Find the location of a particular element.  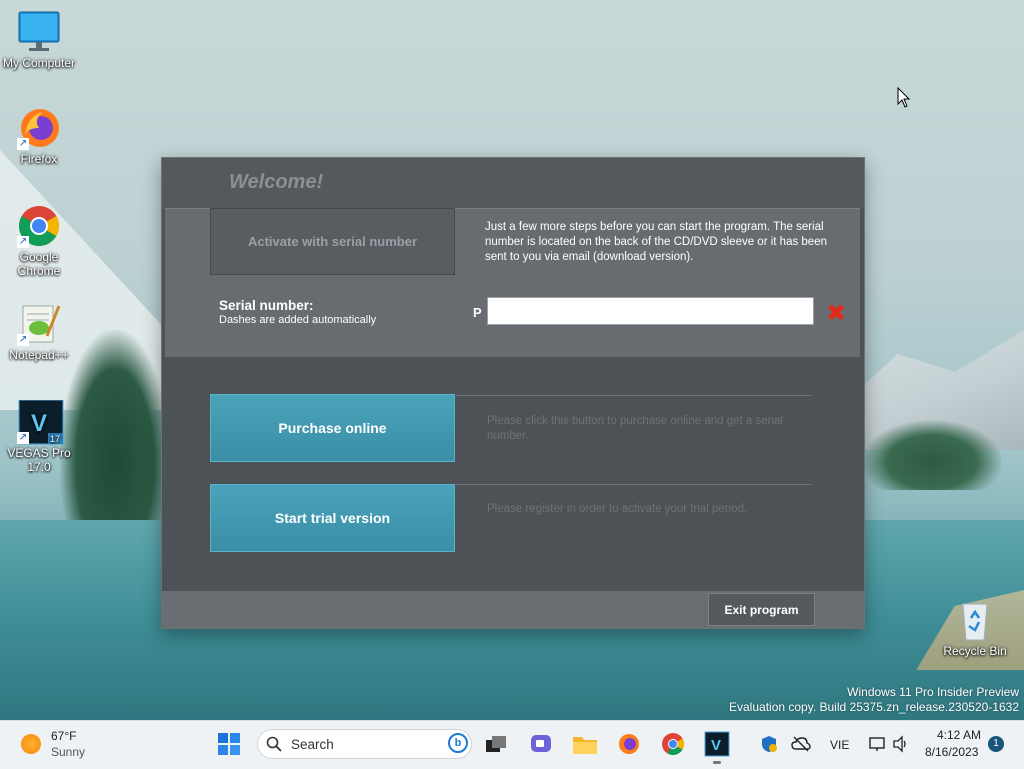

taskbar-search is located at coordinates (364, 744).